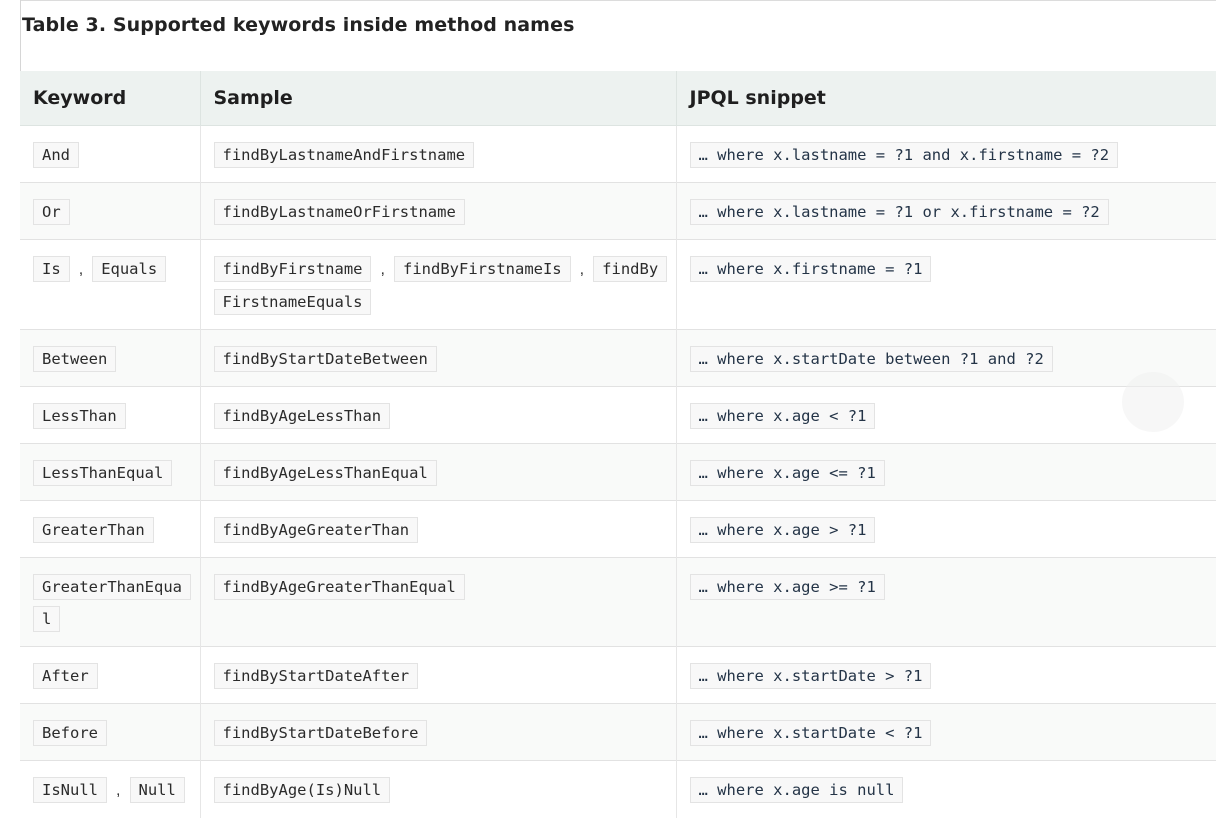  I want to click on jpql-cell: … where x.firstname = ?1, so click(946, 285).